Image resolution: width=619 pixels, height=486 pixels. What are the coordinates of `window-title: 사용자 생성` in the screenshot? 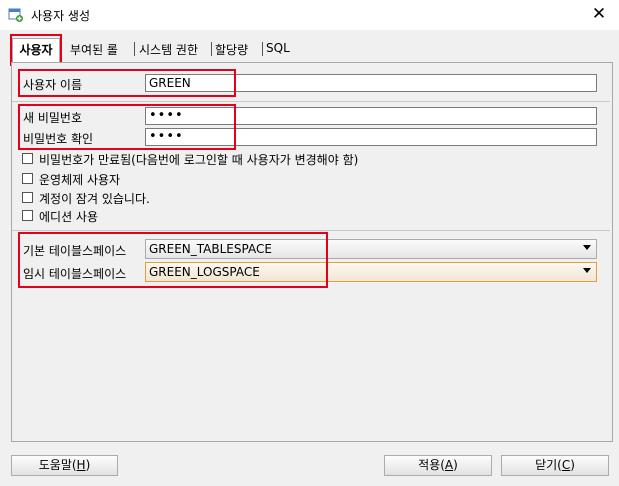 It's located at (61, 16).